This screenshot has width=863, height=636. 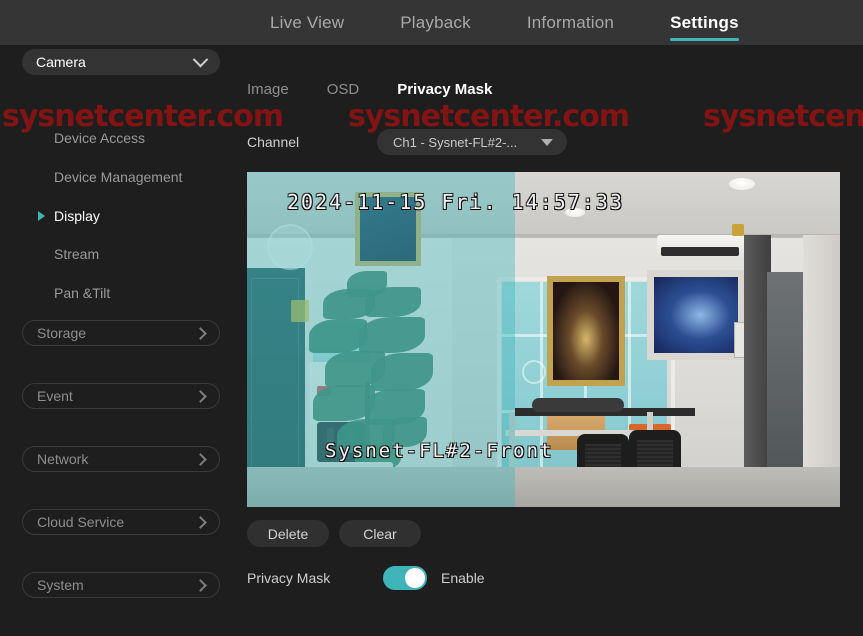 I want to click on sidebar-item-display: Display, so click(x=69, y=216).